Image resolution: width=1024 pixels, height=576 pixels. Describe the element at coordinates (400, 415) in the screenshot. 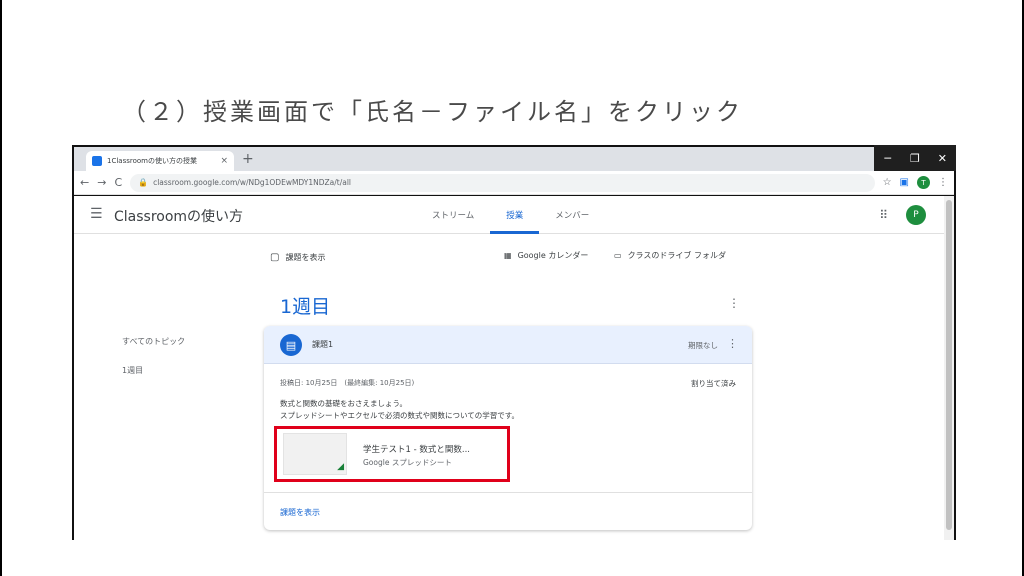

I see `assignment-description-line2: スプレッドシートやエクセルで必須の数式や関数についての学習です。` at that location.